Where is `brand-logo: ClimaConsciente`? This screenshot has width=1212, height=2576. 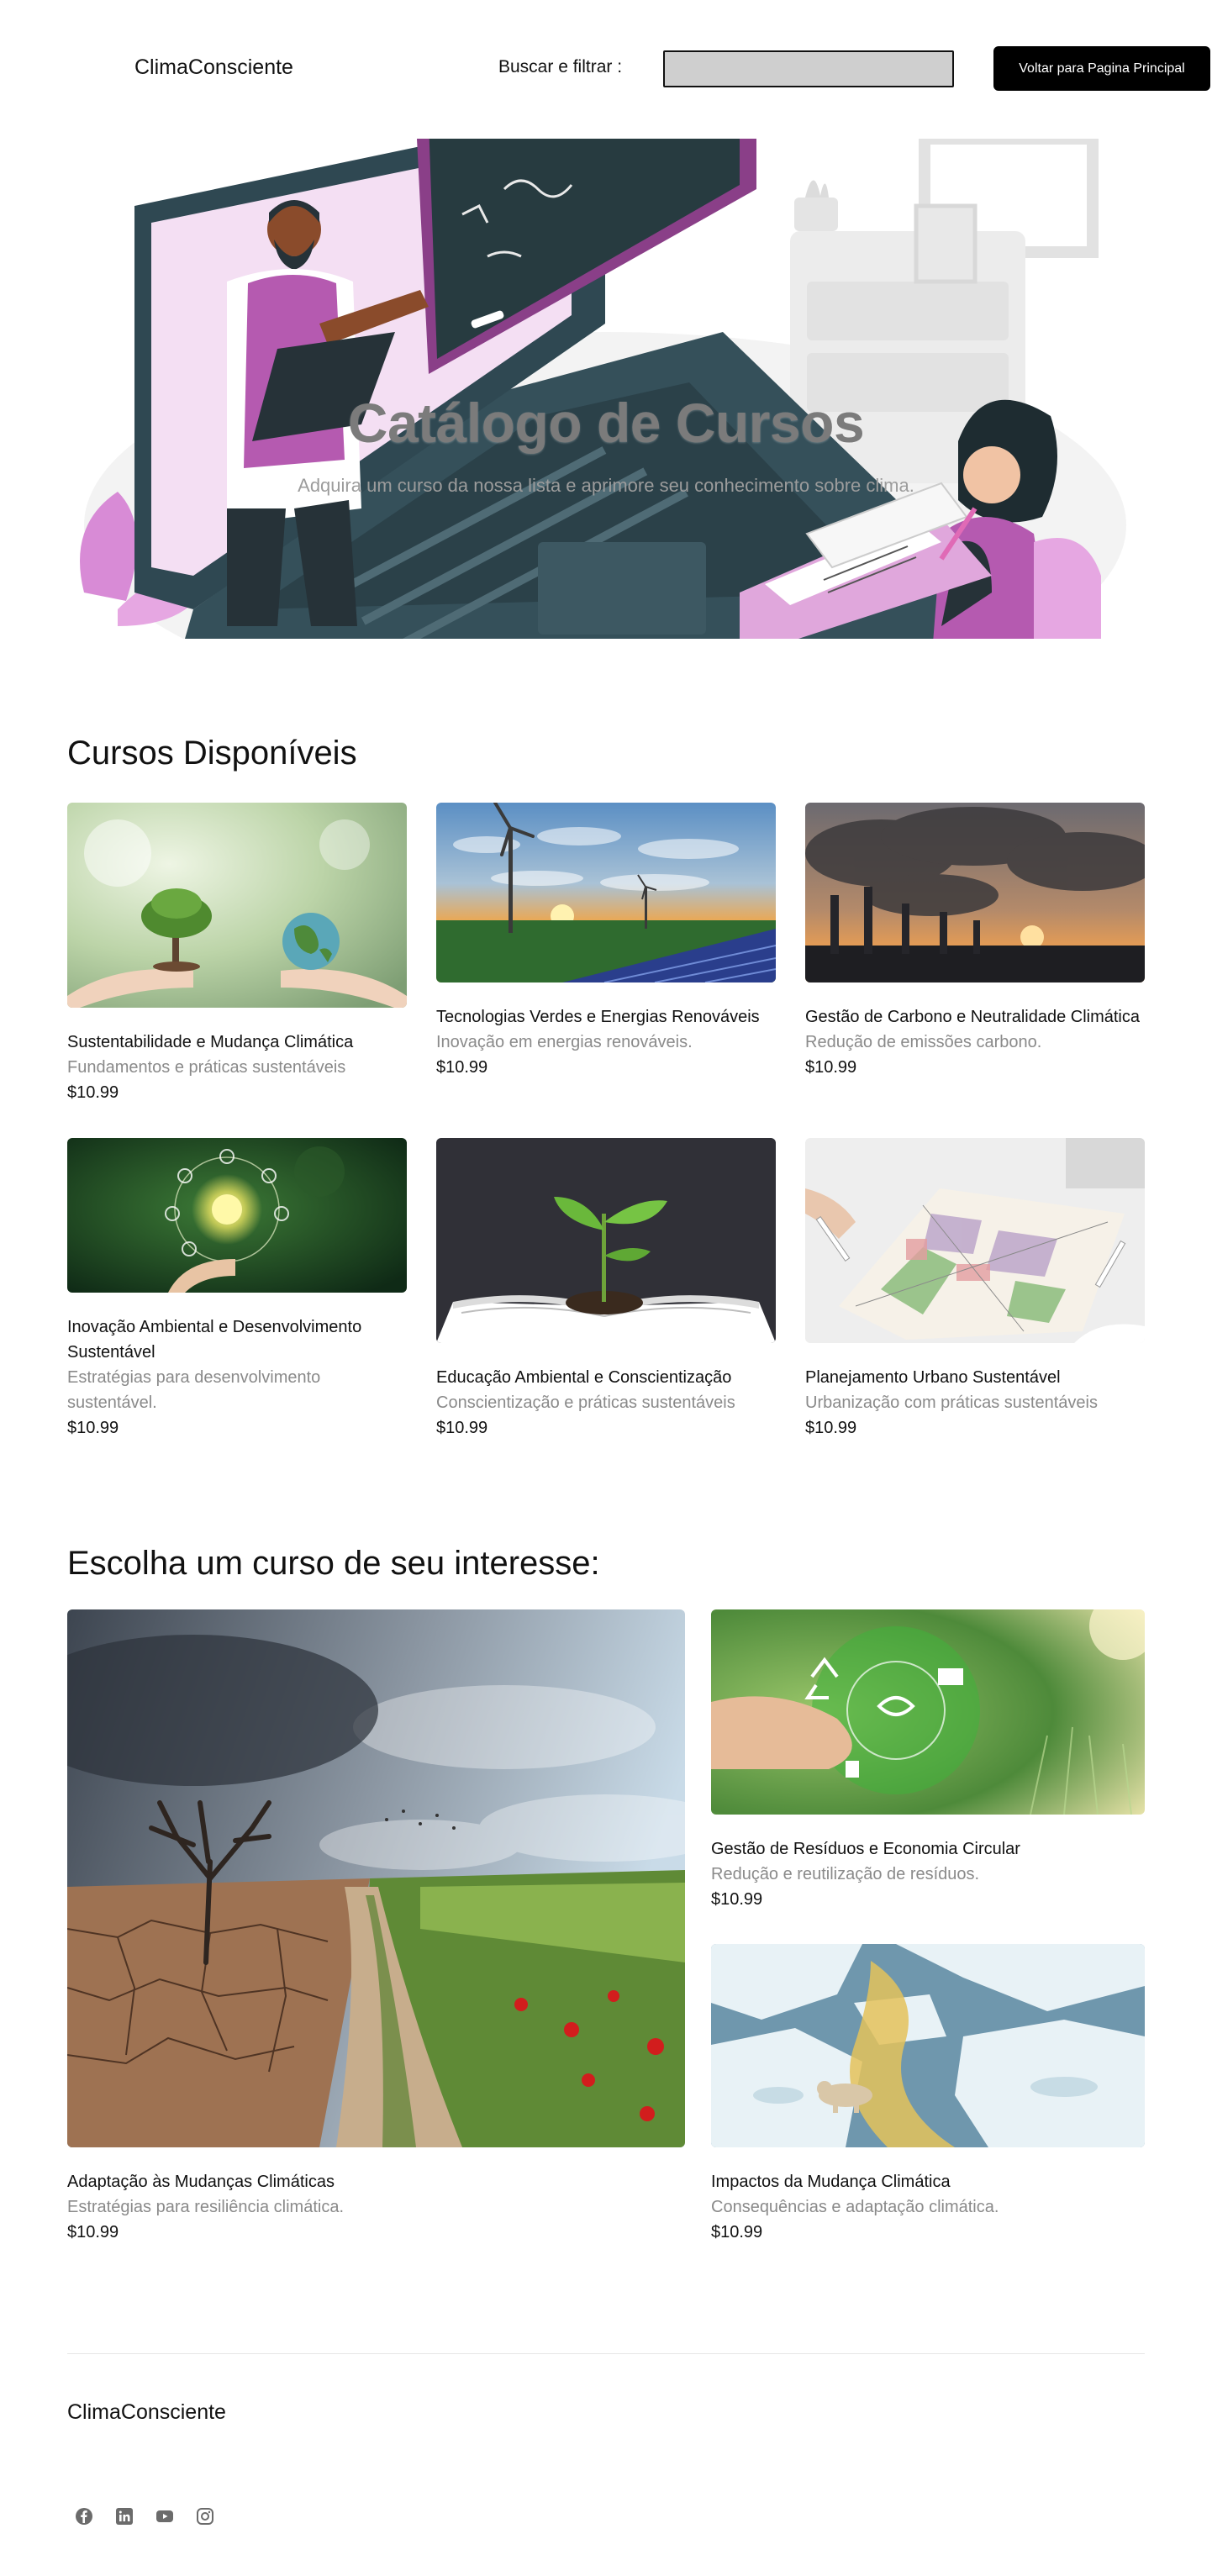
brand-logo: ClimaConsciente is located at coordinates (213, 67).